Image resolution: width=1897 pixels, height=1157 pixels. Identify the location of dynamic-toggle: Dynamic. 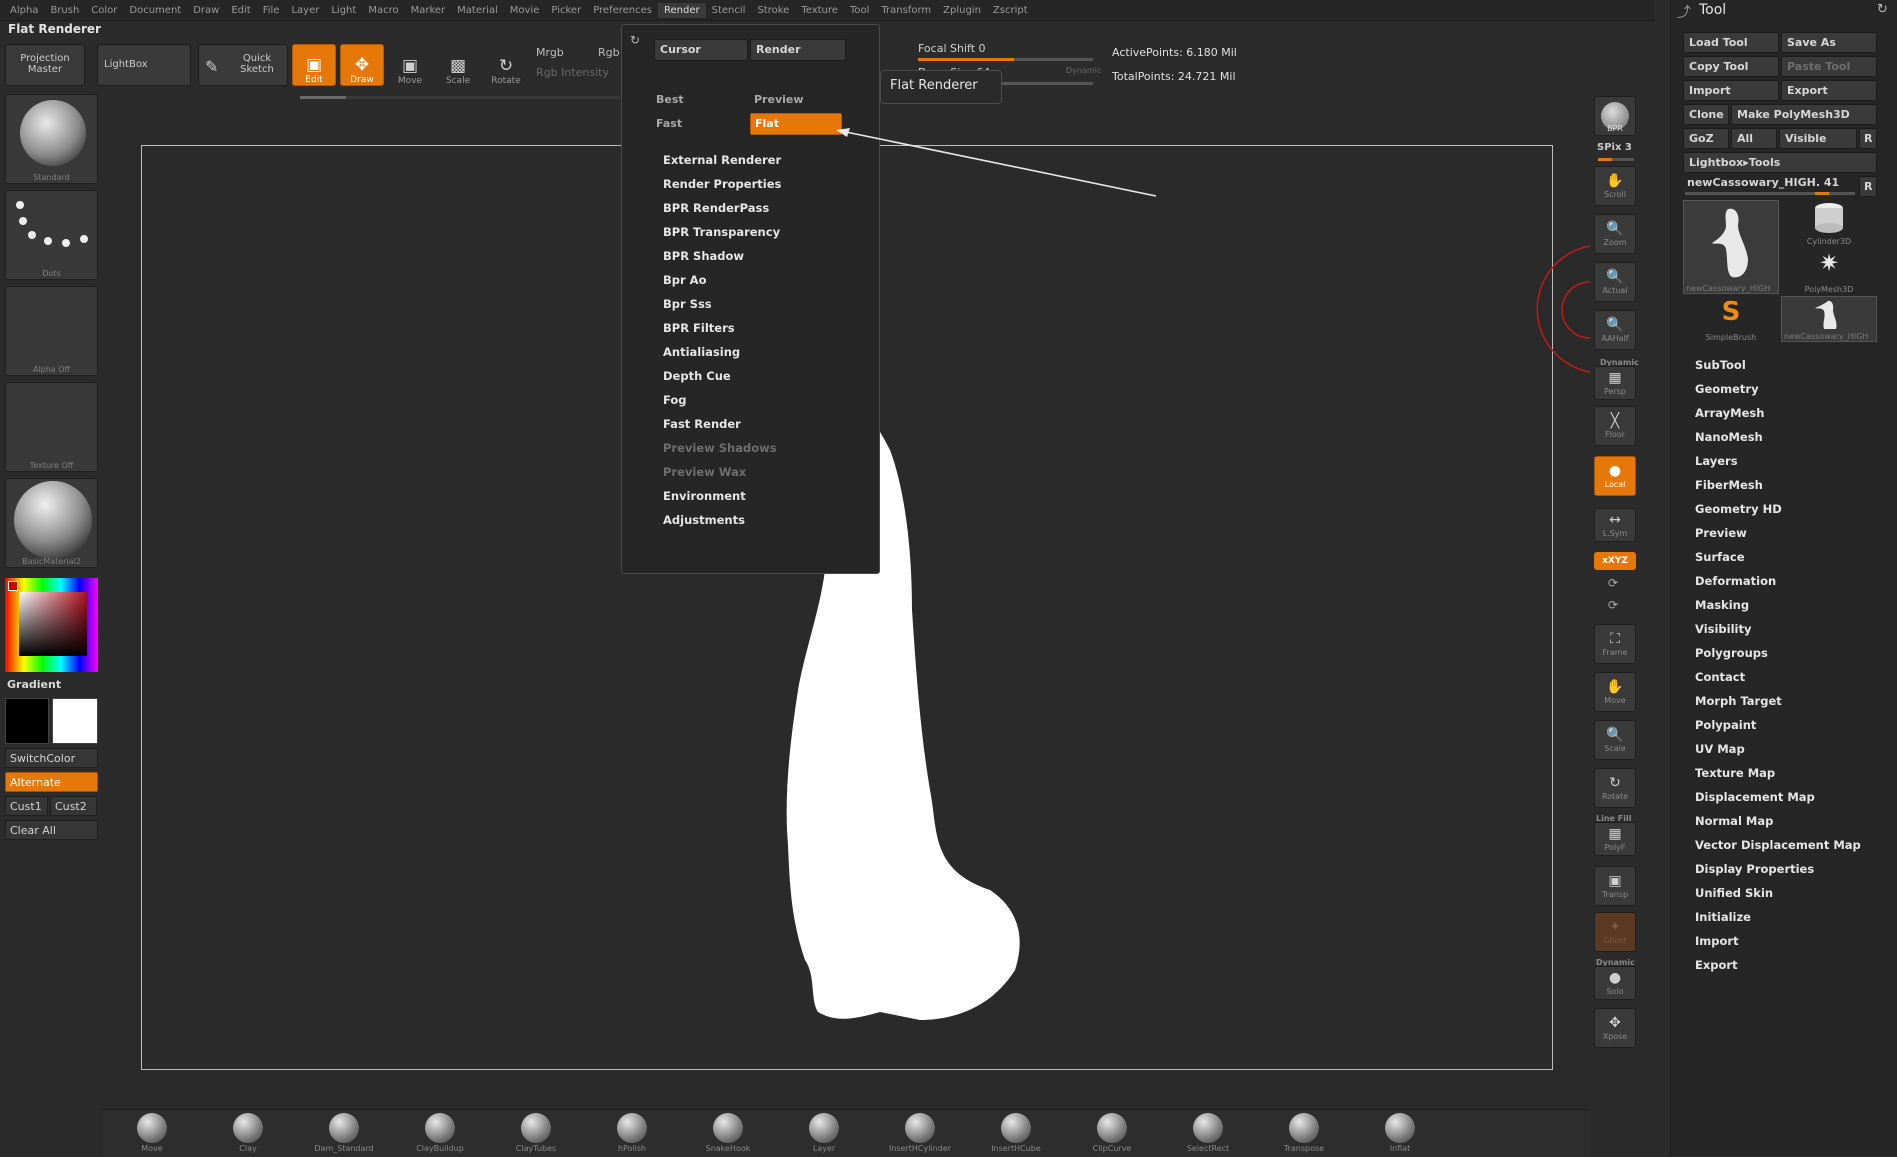
(1083, 70).